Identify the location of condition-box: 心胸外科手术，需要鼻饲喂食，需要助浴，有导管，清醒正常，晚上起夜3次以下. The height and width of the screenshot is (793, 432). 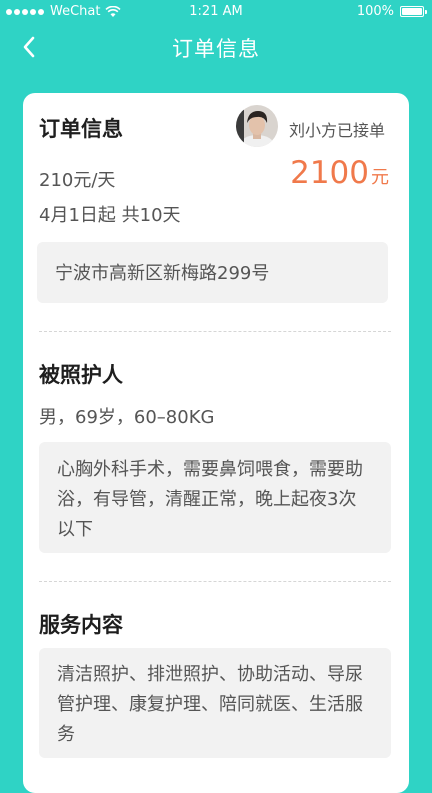
(215, 497).